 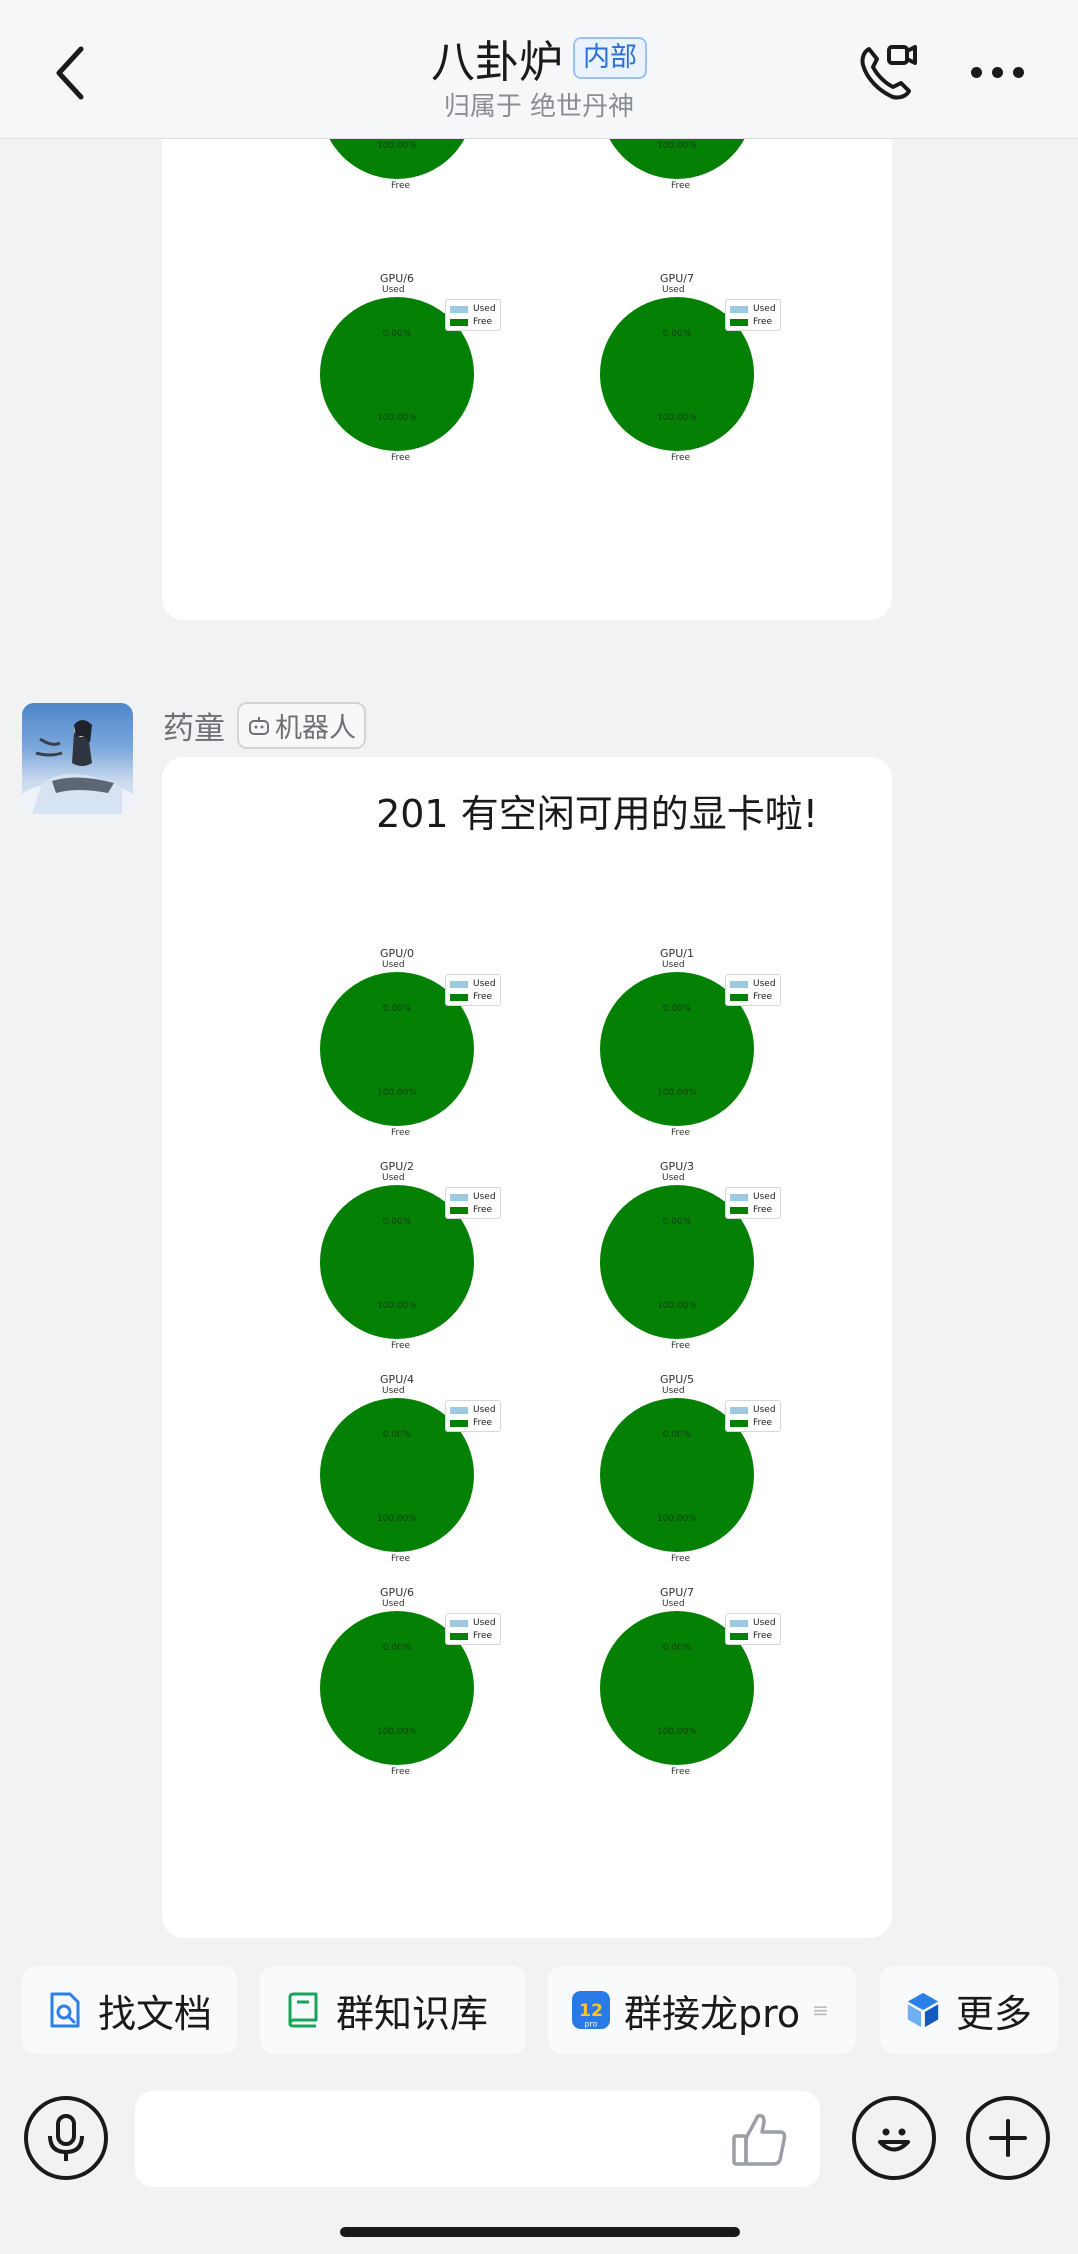 I want to click on voice-input-button, so click(x=66, y=2138).